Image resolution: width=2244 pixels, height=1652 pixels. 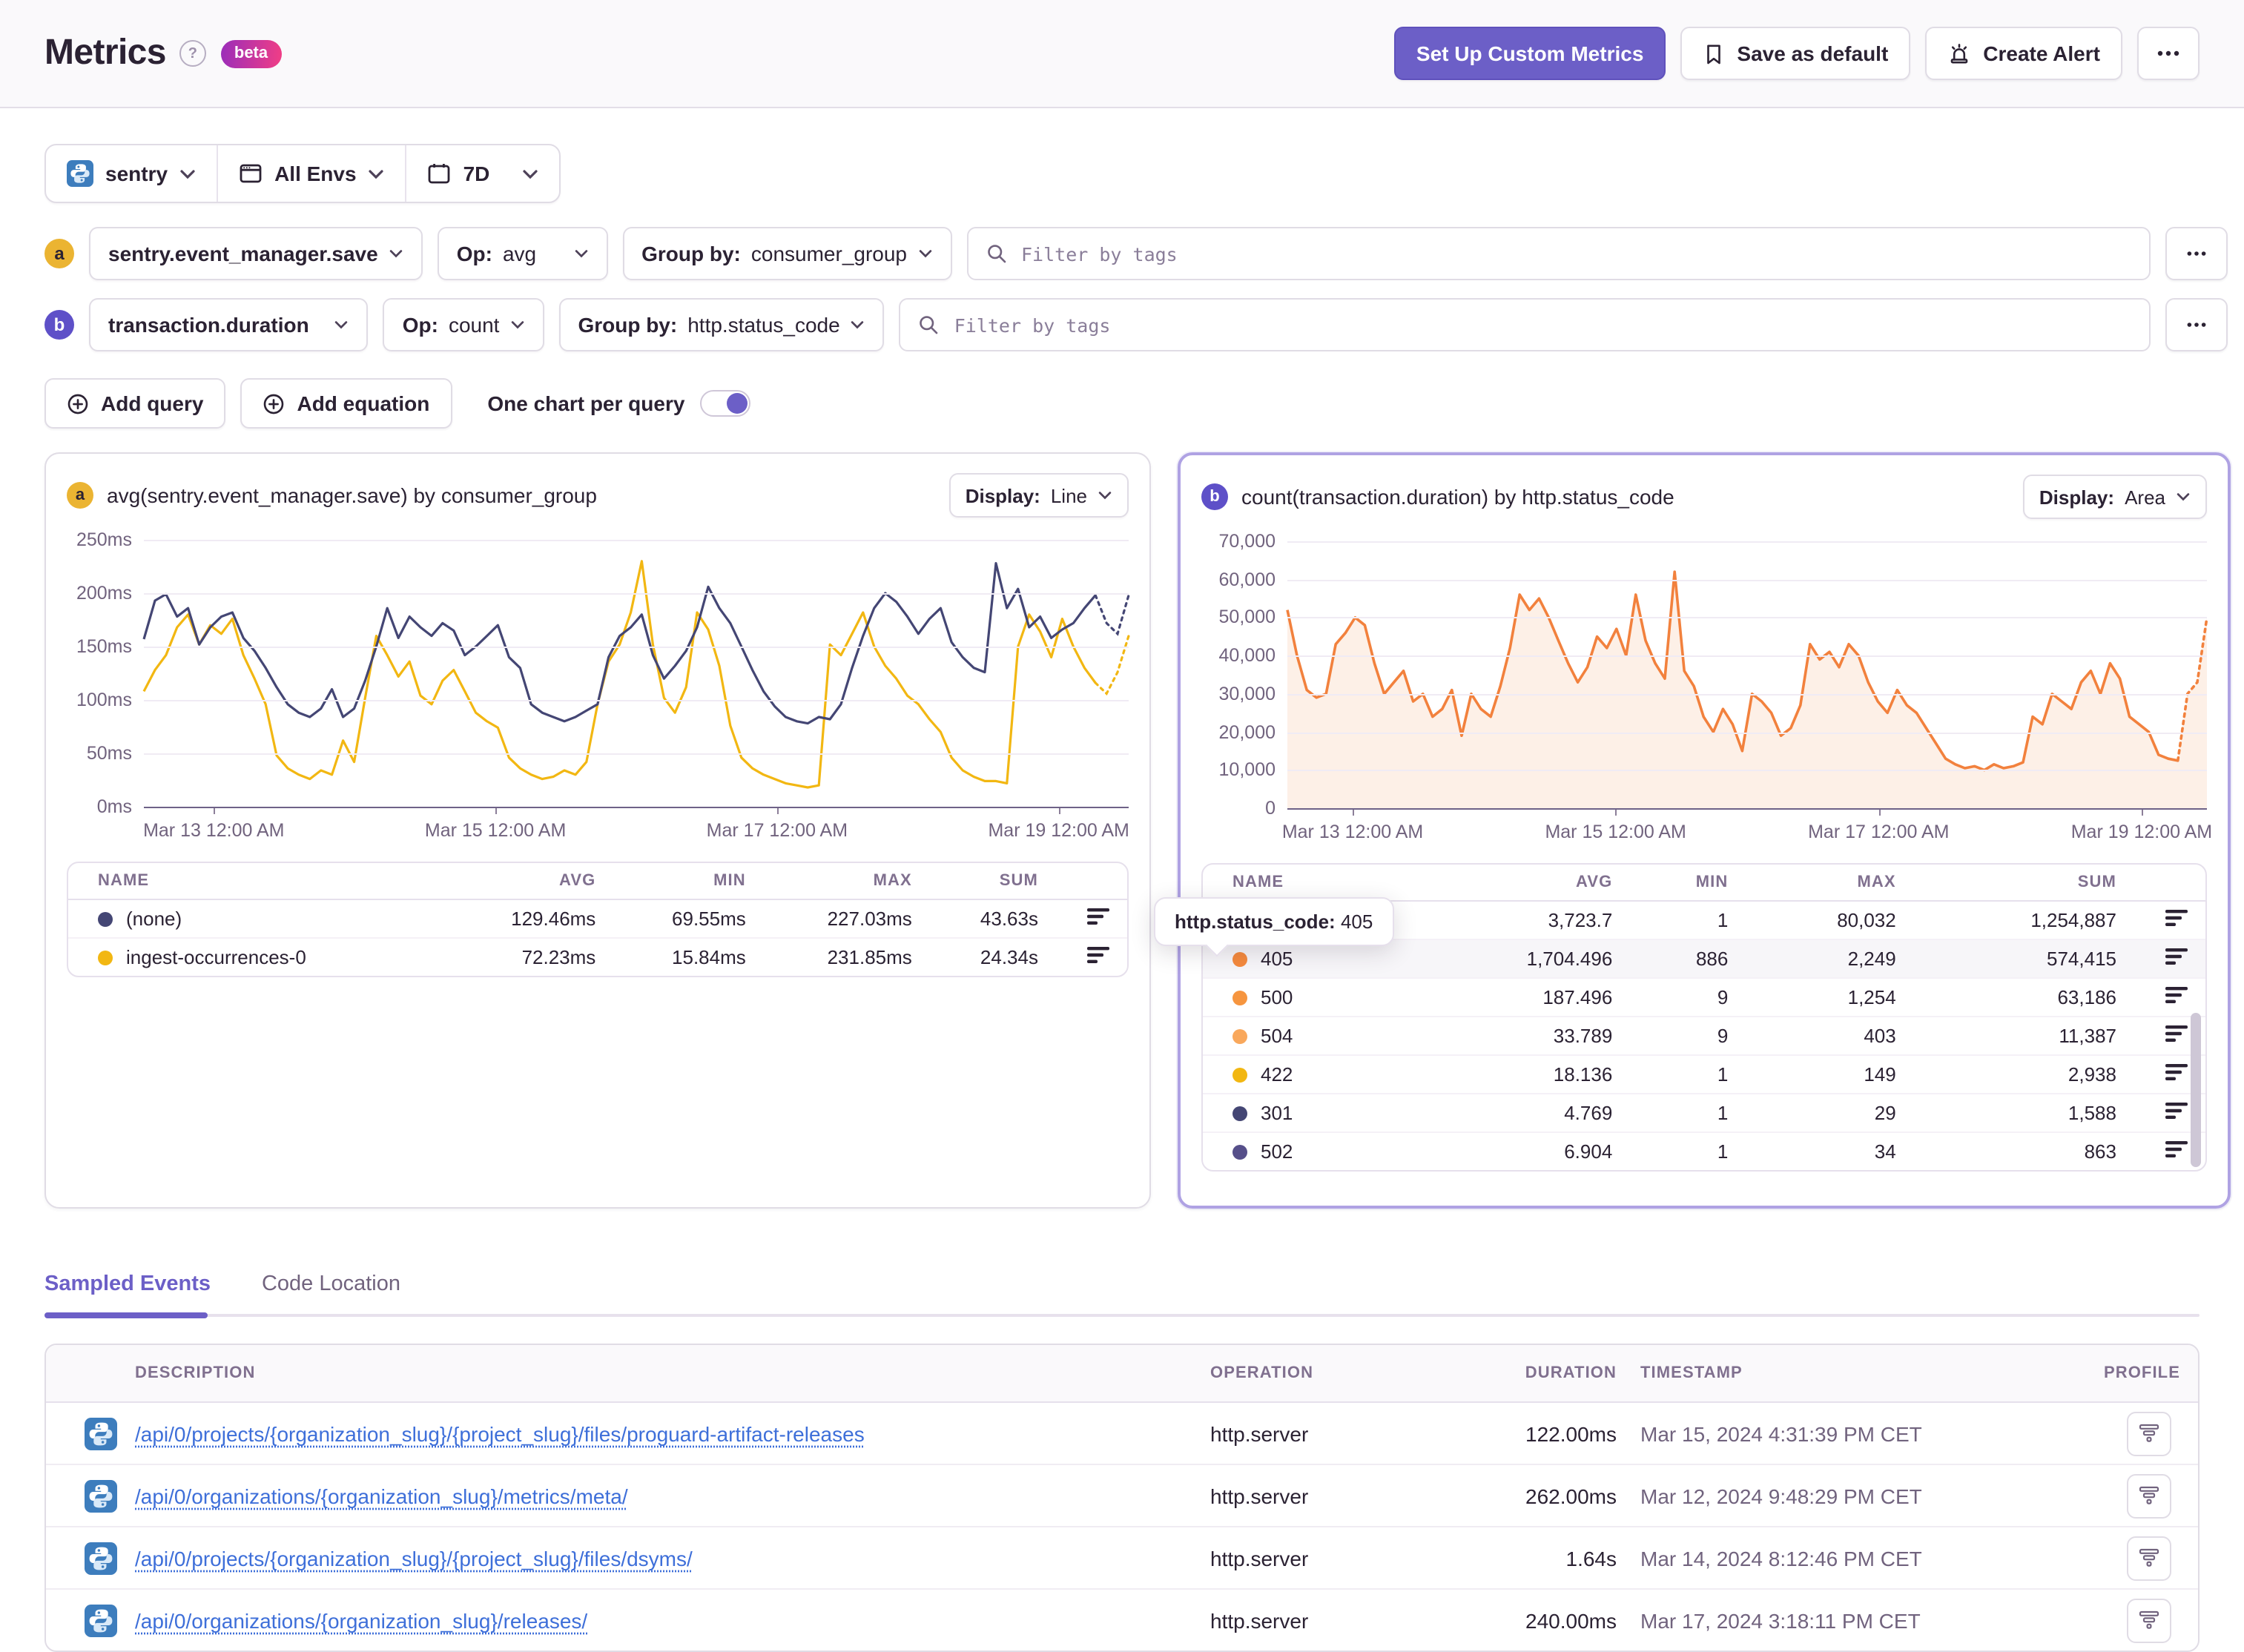 What do you see at coordinates (101, 673) in the screenshot?
I see `y-axis-labels-a: 0ms 50ms 100ms 150ms 200ms 250ms` at bounding box center [101, 673].